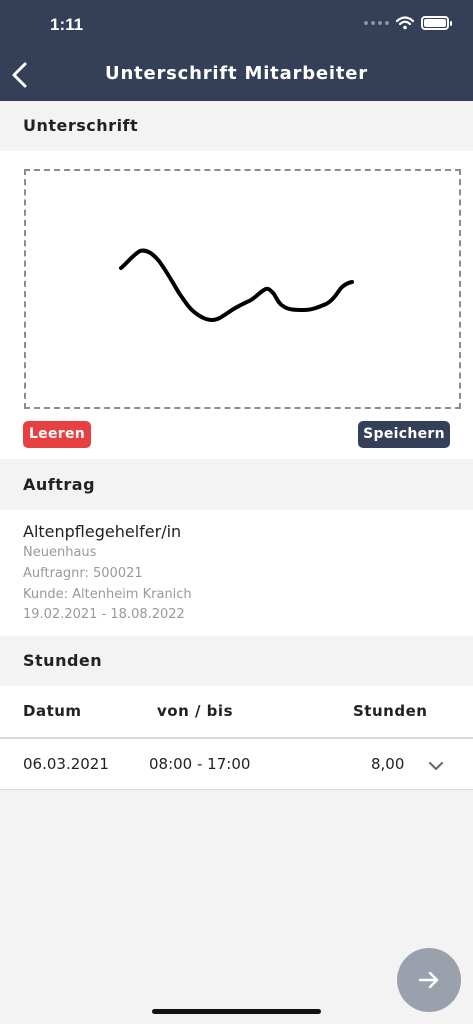 The image size is (473, 1024). Describe the element at coordinates (52, 711) in the screenshot. I see `column-header-date: Datum` at that location.